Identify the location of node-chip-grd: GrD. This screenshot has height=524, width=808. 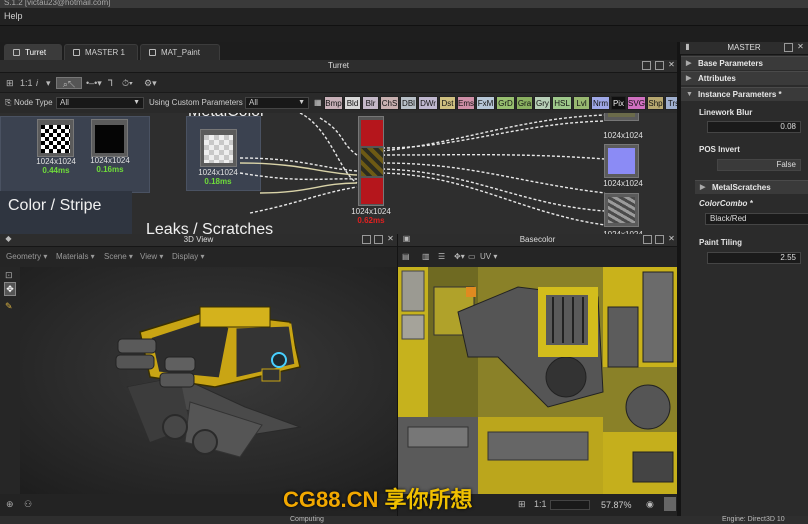
(505, 103).